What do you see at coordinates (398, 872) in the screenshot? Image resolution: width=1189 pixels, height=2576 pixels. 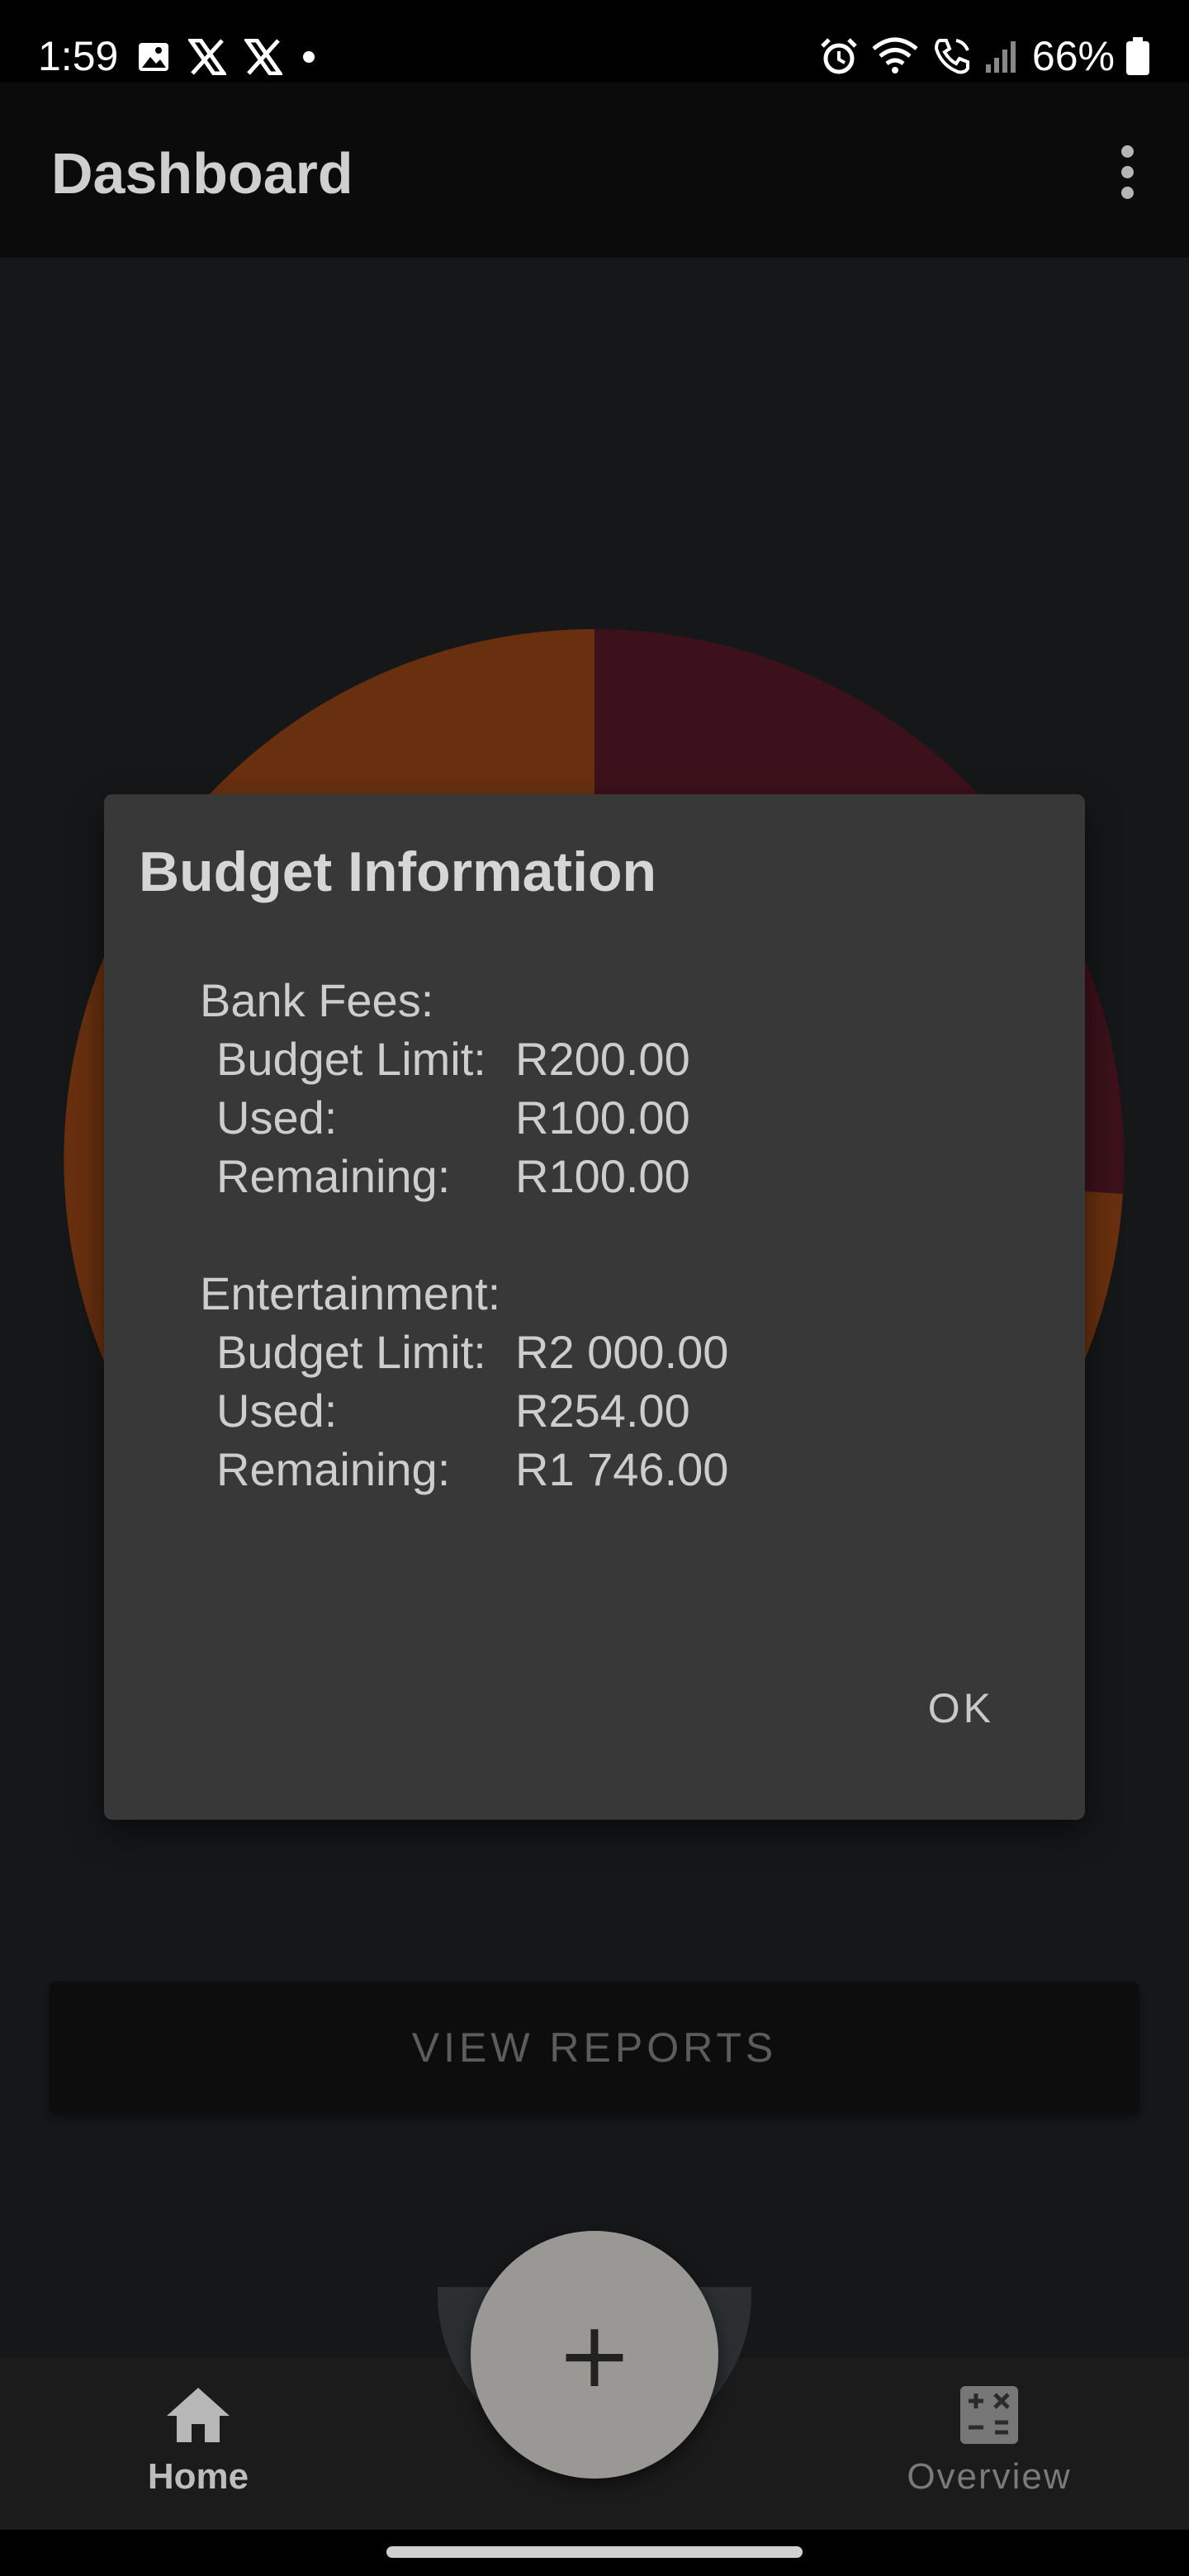 I see `dialog-title: Budget Information` at bounding box center [398, 872].